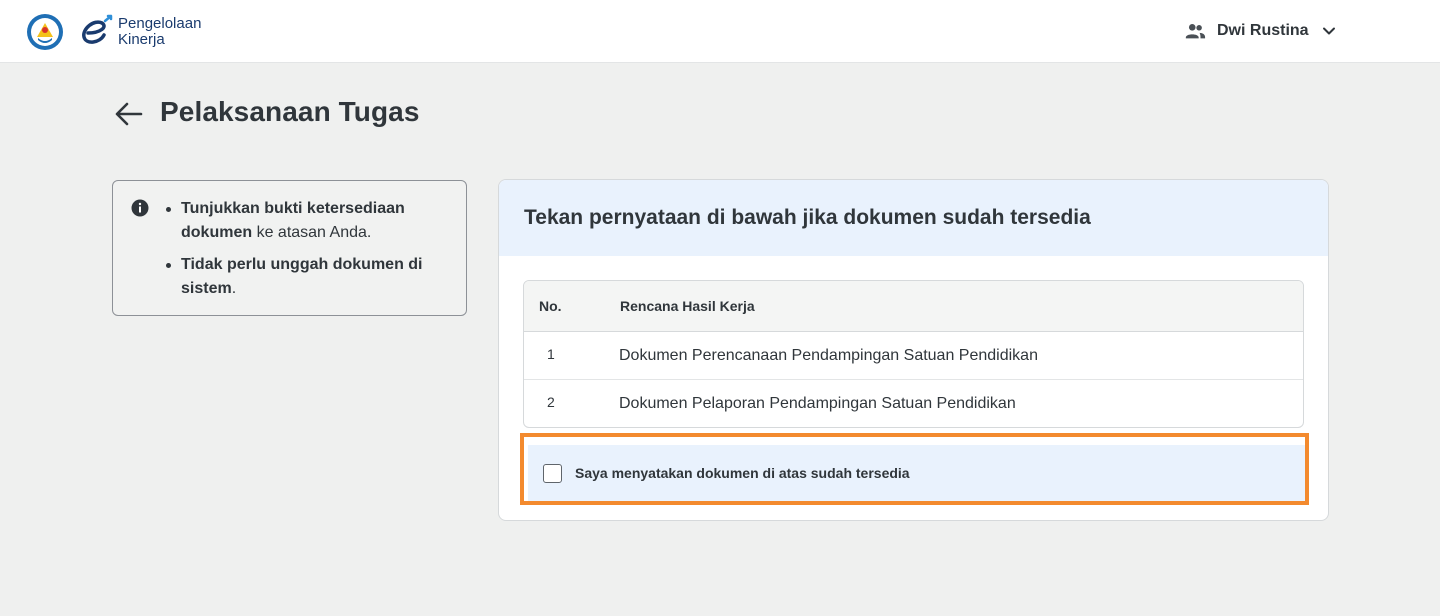  I want to click on info-item-show-proof-text: ke atasan Anda., so click(312, 232).